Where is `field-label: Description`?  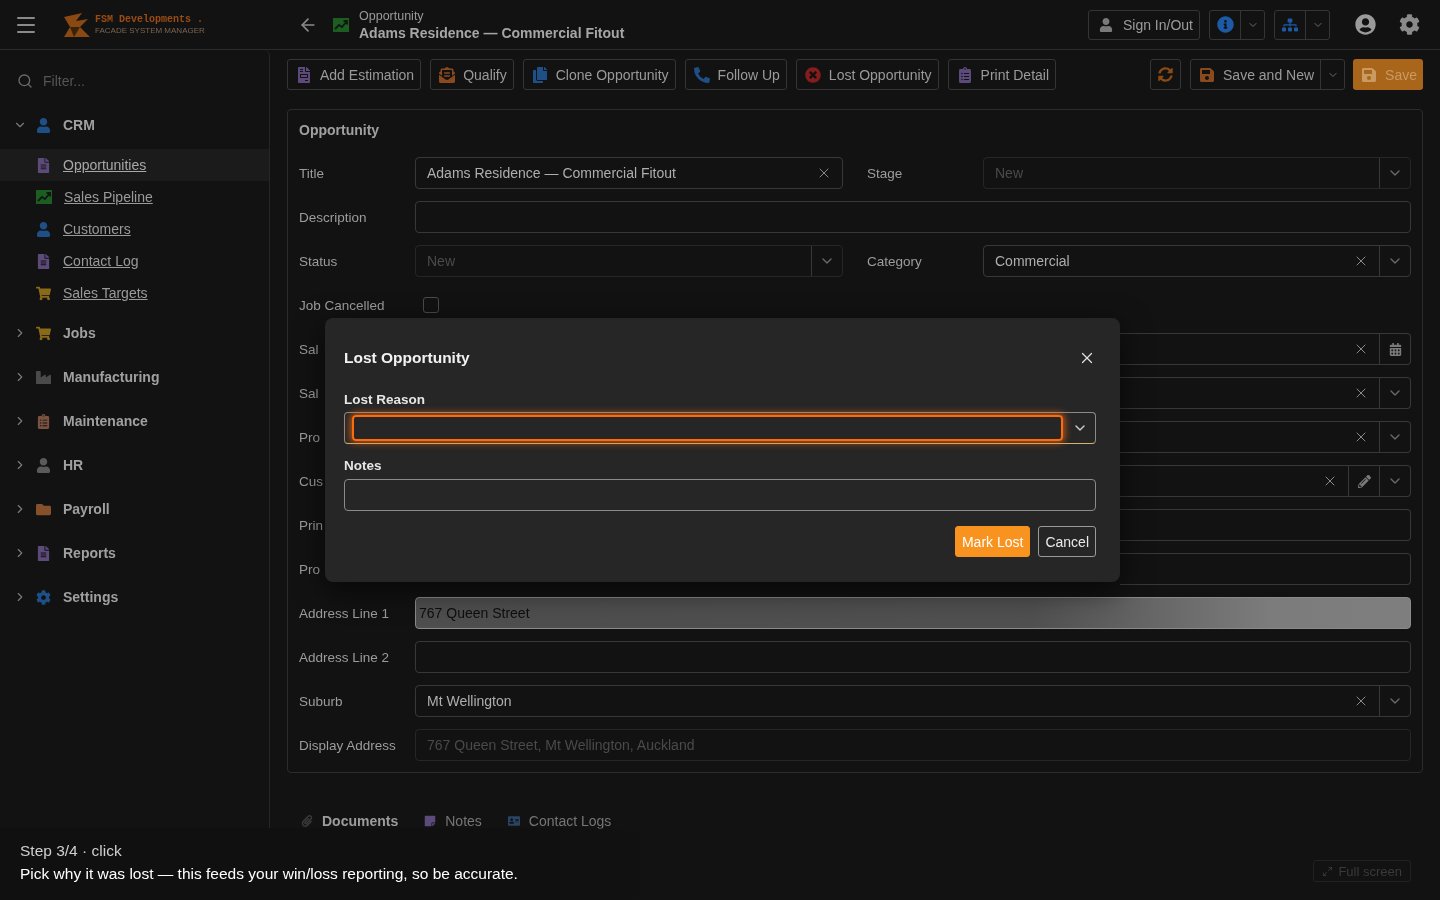 field-label: Description is located at coordinates (333, 217).